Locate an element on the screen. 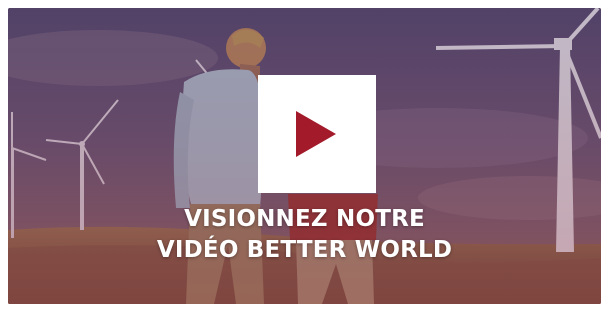 The width and height of the screenshot is (609, 312). play-icon is located at coordinates (316, 134).